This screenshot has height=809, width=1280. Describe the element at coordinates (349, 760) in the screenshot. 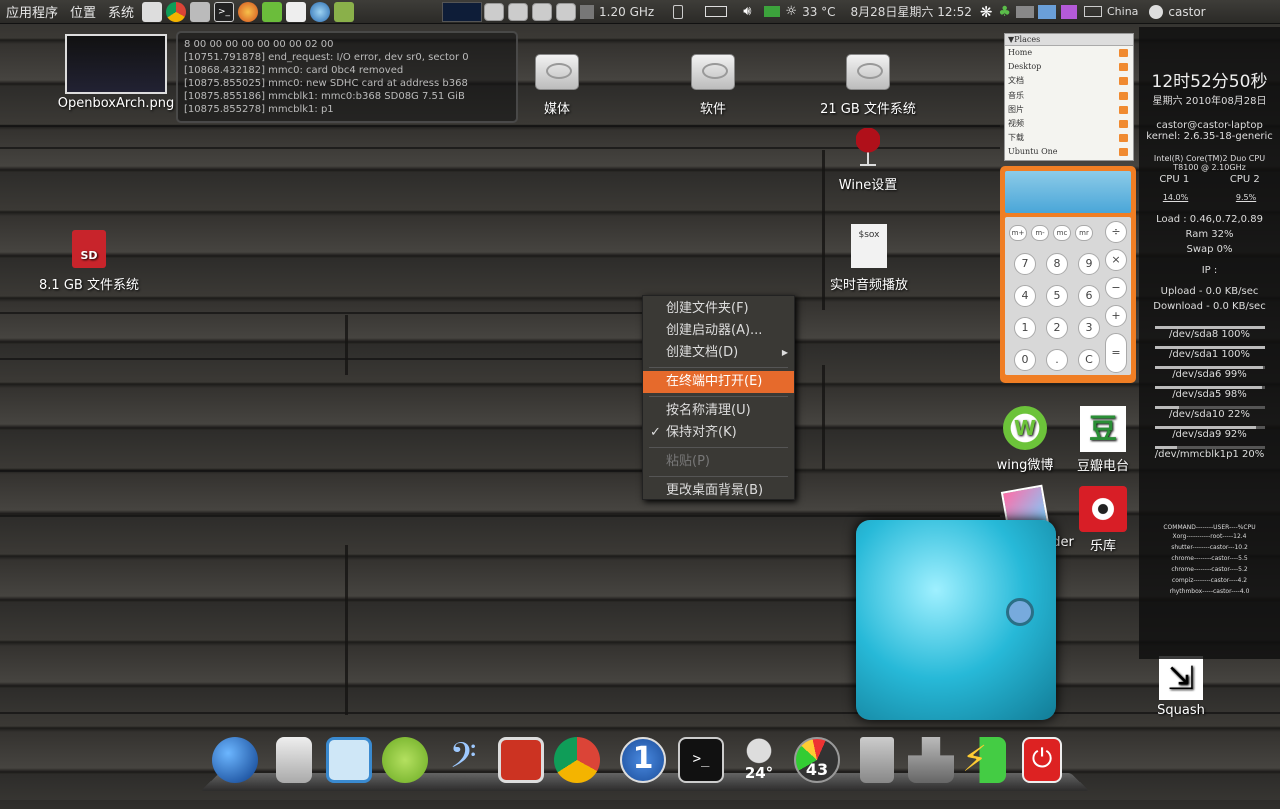

I see `system-monitor-dock-icon` at that location.